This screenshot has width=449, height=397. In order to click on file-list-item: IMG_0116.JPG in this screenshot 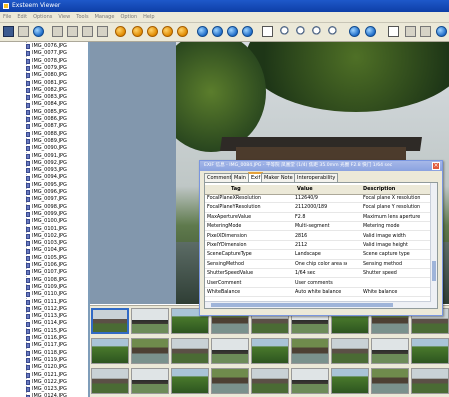, I will do `click(46, 338)`.